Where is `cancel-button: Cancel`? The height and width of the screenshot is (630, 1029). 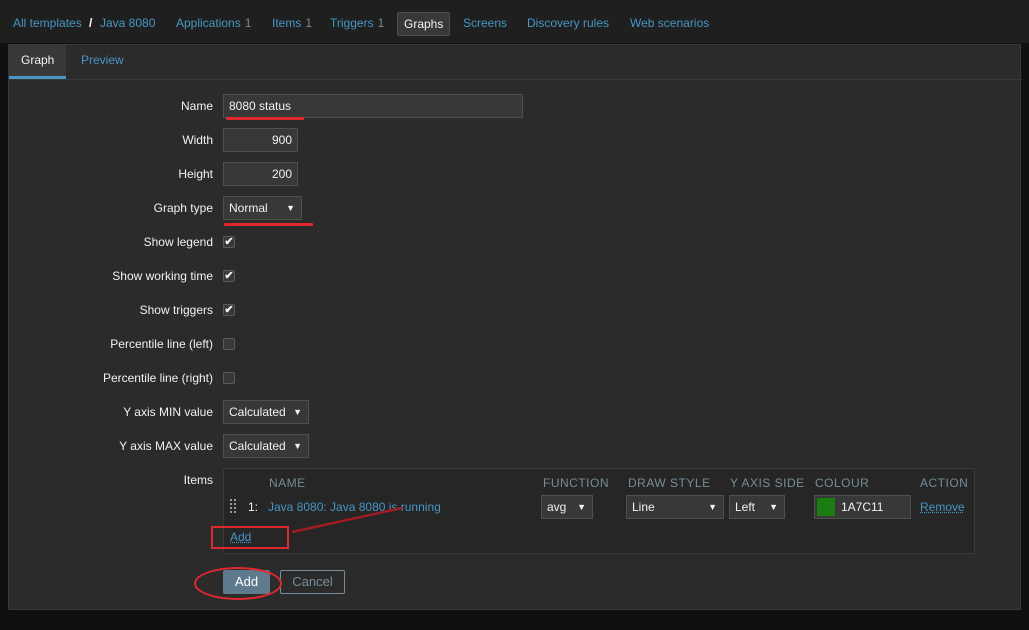 cancel-button: Cancel is located at coordinates (312, 582).